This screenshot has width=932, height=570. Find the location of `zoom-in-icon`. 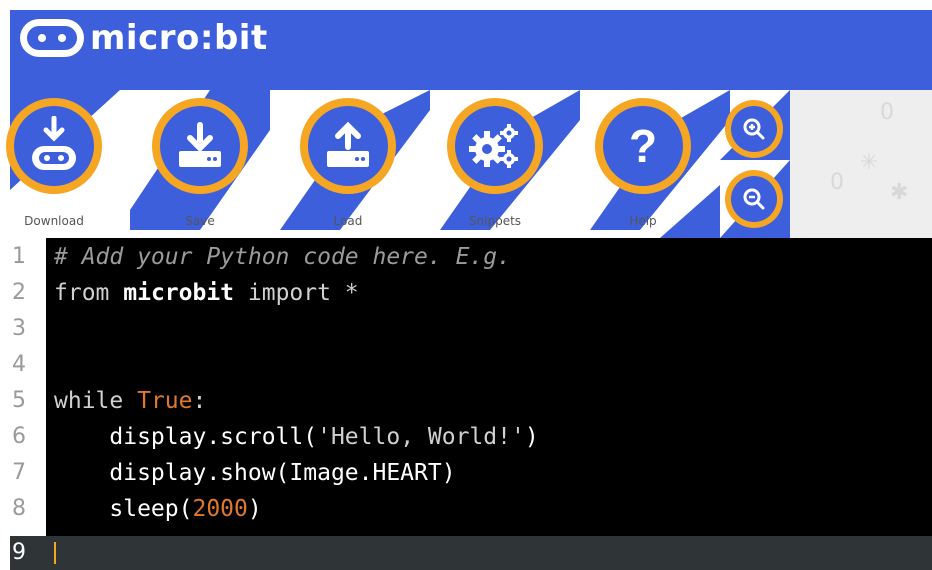

zoom-in-icon is located at coordinates (754, 129).